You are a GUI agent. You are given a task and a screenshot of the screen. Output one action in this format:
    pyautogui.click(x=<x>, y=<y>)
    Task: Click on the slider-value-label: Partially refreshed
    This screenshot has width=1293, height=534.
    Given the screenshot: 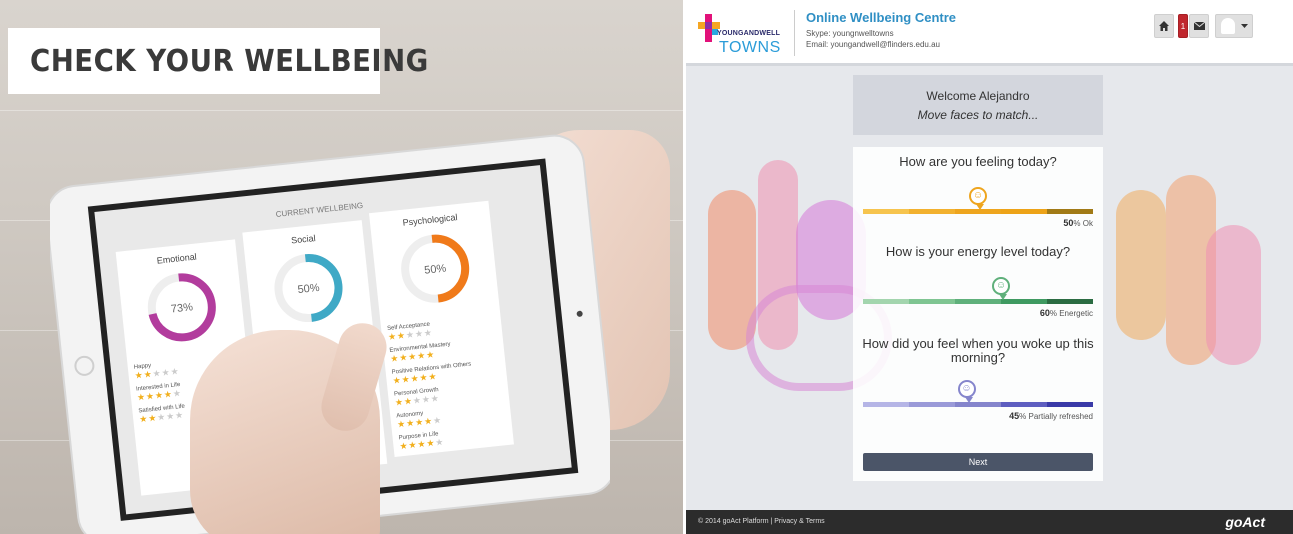 What is the action you would take?
    pyautogui.click(x=1060, y=416)
    